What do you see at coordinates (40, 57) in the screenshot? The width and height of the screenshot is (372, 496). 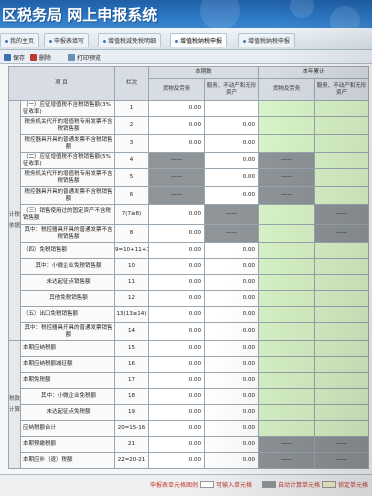 I see `delete-button: 删除` at bounding box center [40, 57].